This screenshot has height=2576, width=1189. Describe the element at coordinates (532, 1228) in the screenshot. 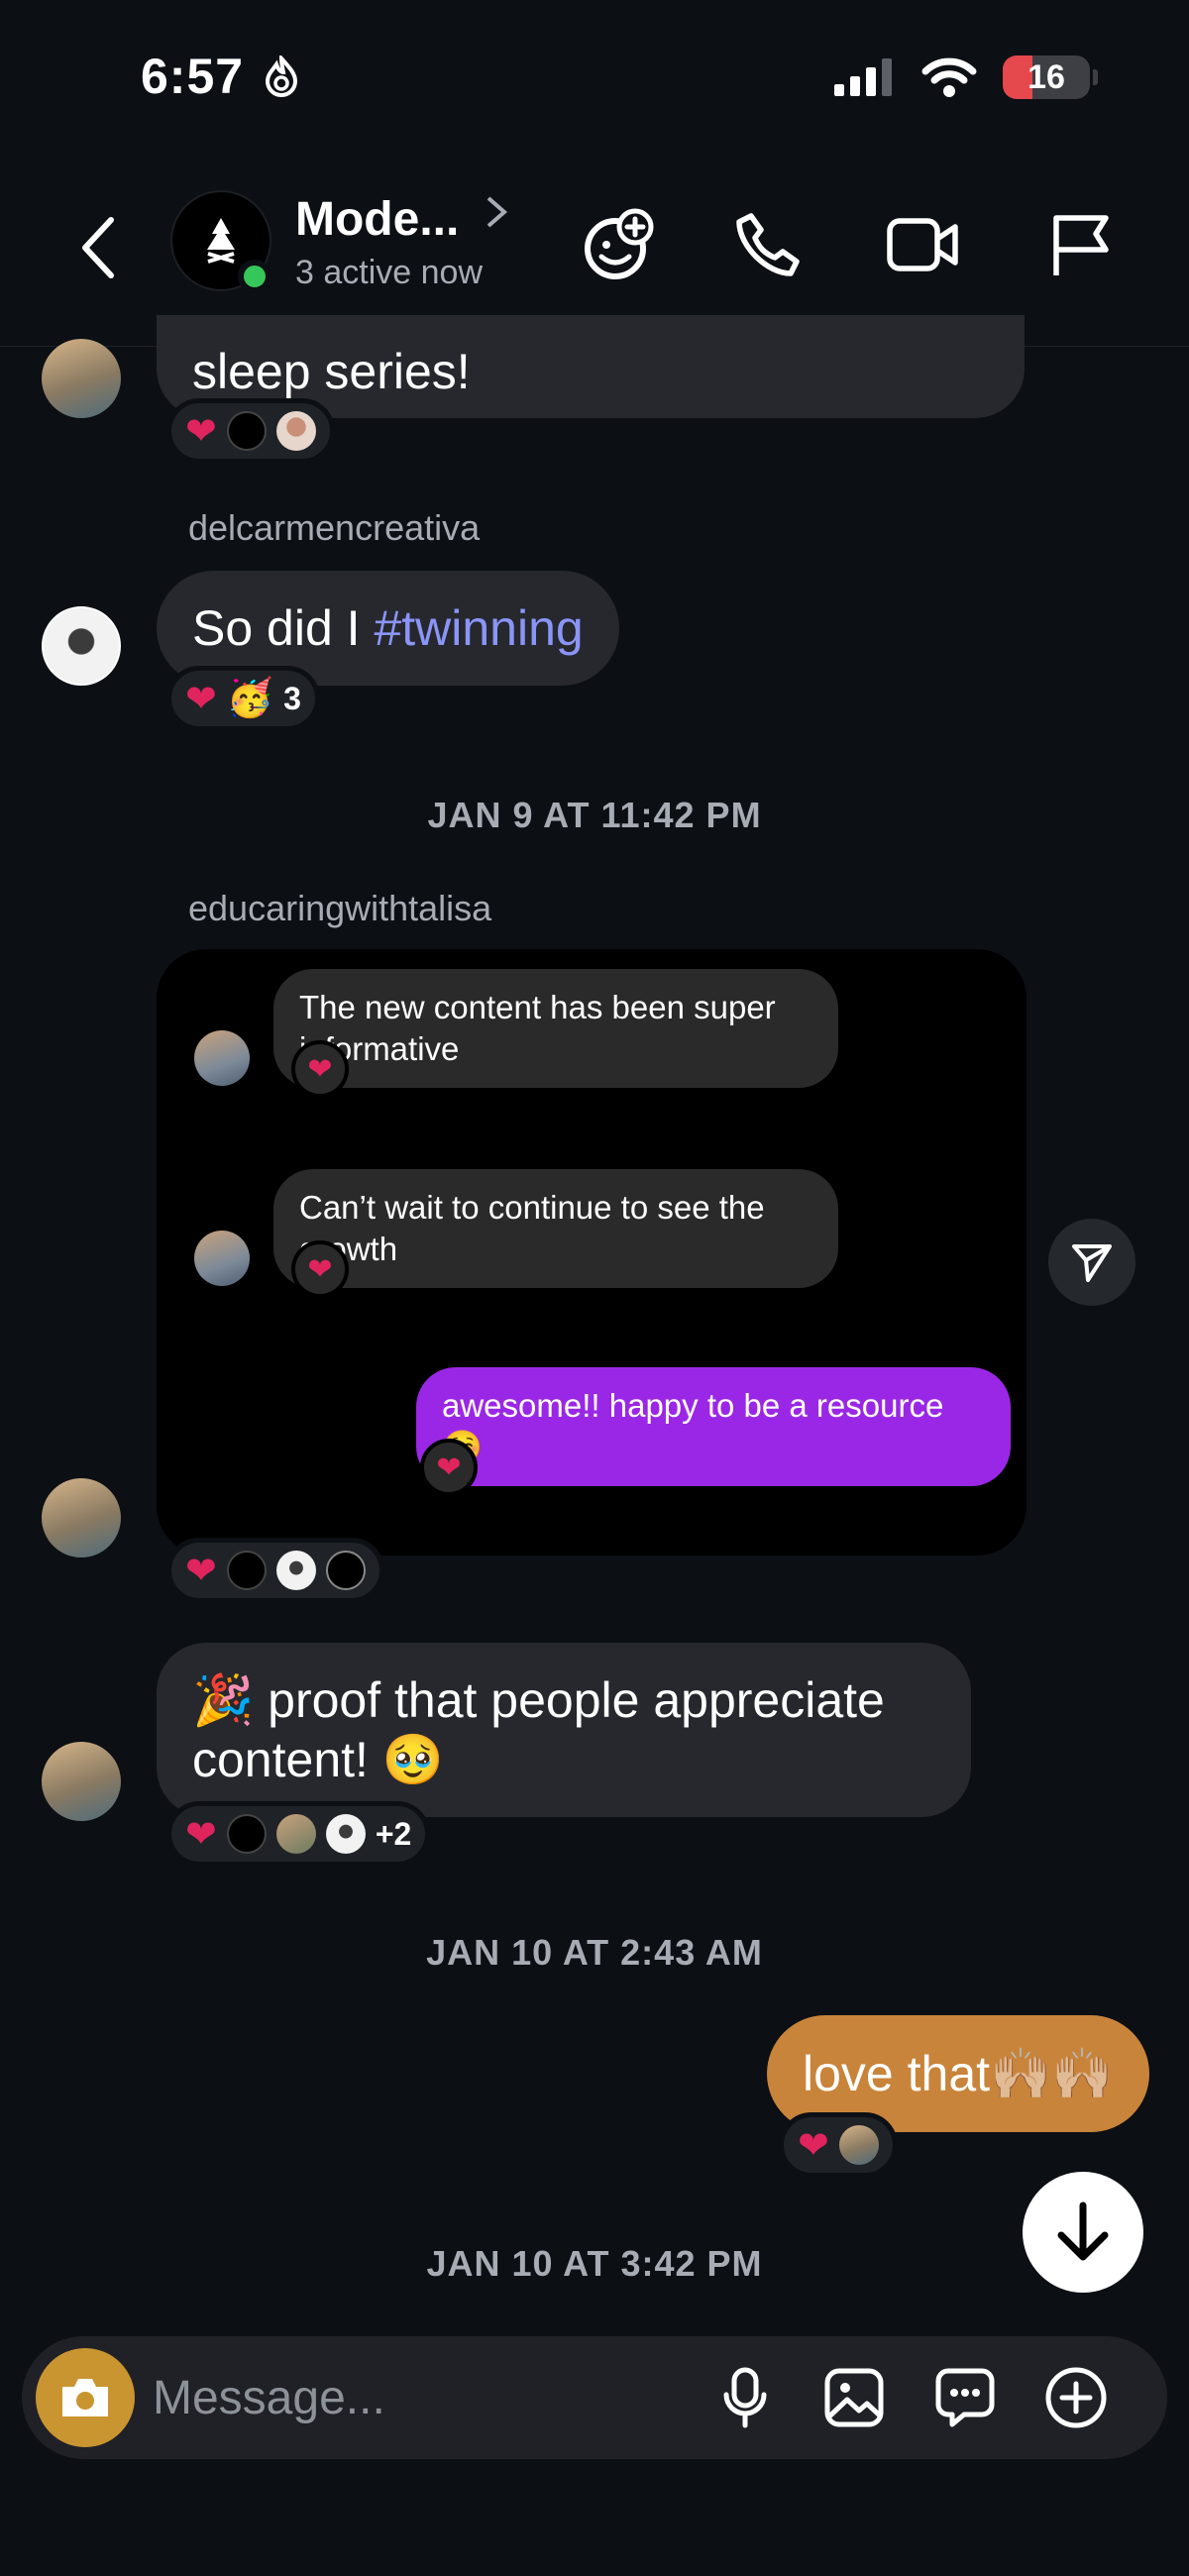

I see `shared-message-text: Can’t wait to continue to see the growth` at that location.